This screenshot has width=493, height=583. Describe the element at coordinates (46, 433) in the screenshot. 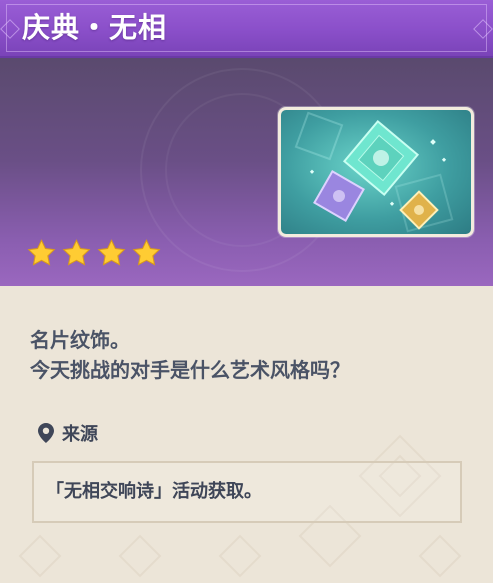

I see `location-pin-icon` at that location.